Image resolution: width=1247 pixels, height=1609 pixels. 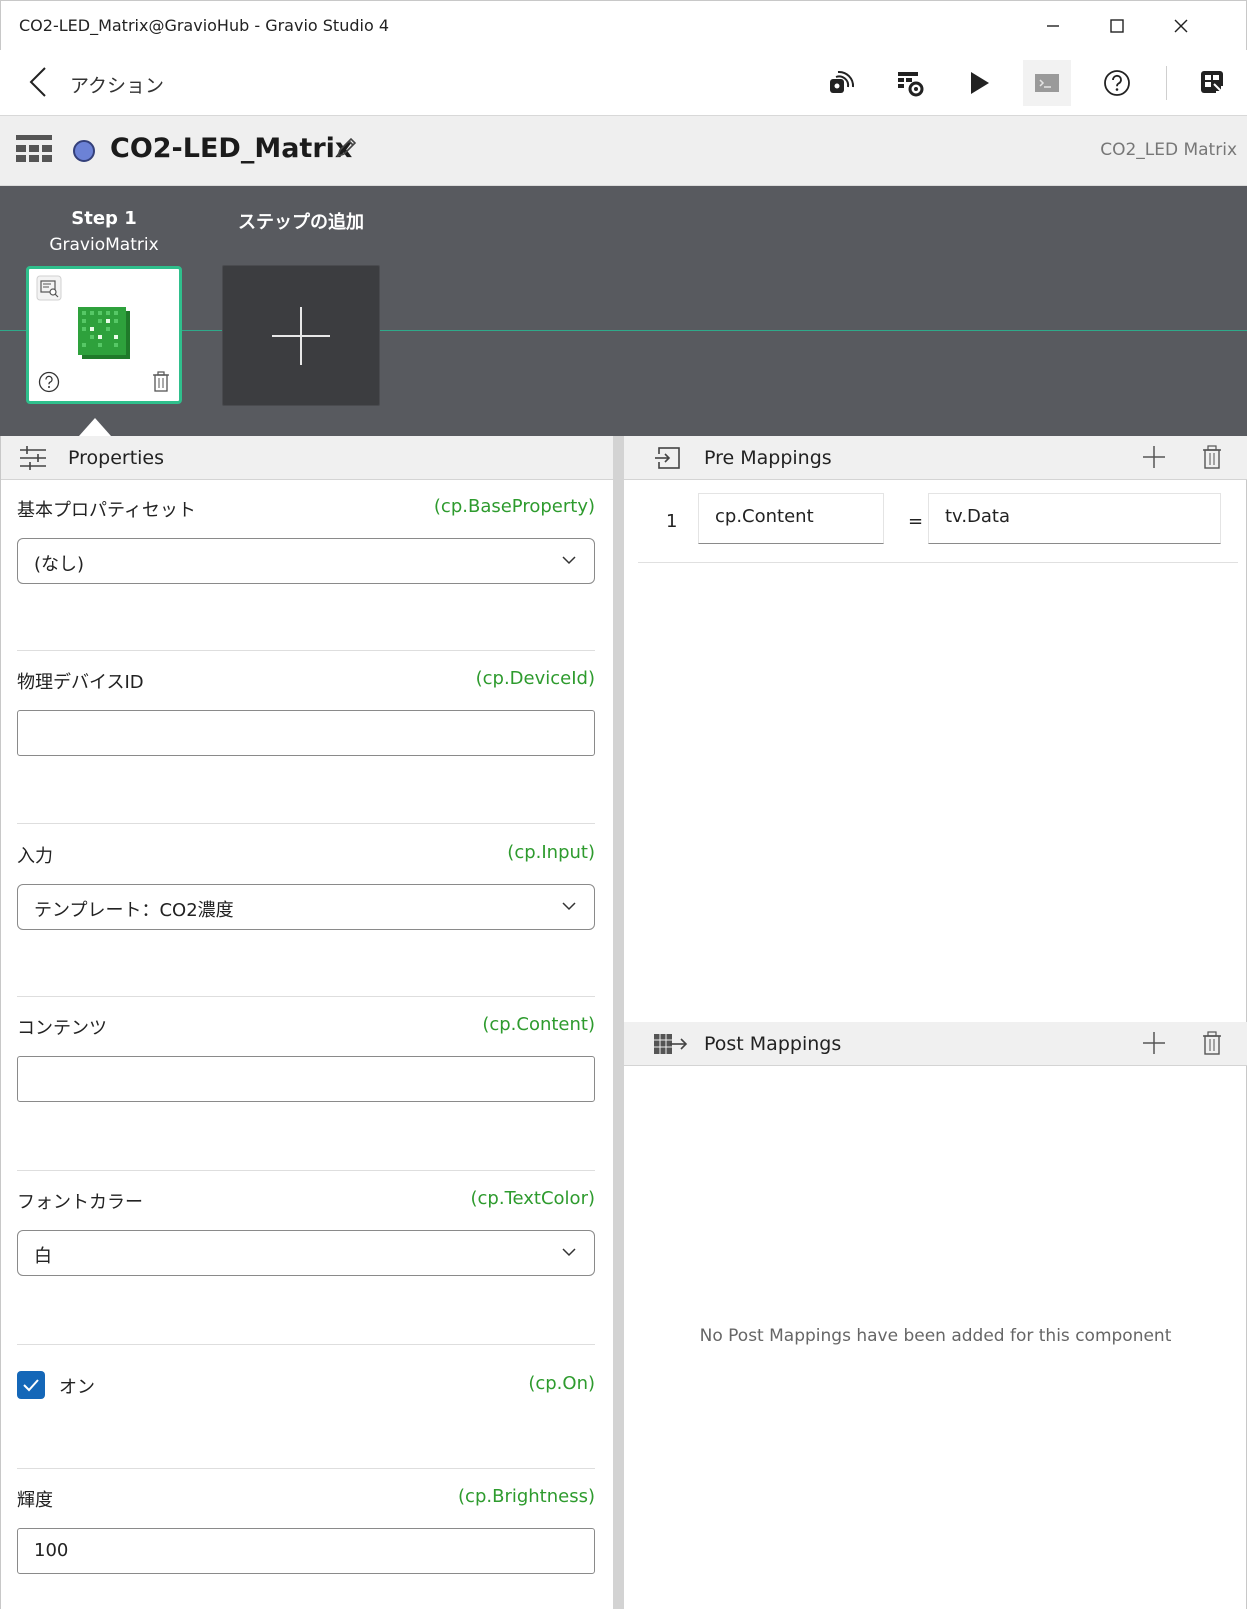 What do you see at coordinates (526, 1496) in the screenshot?
I see `brightness-var: (cp.Brightness)` at bounding box center [526, 1496].